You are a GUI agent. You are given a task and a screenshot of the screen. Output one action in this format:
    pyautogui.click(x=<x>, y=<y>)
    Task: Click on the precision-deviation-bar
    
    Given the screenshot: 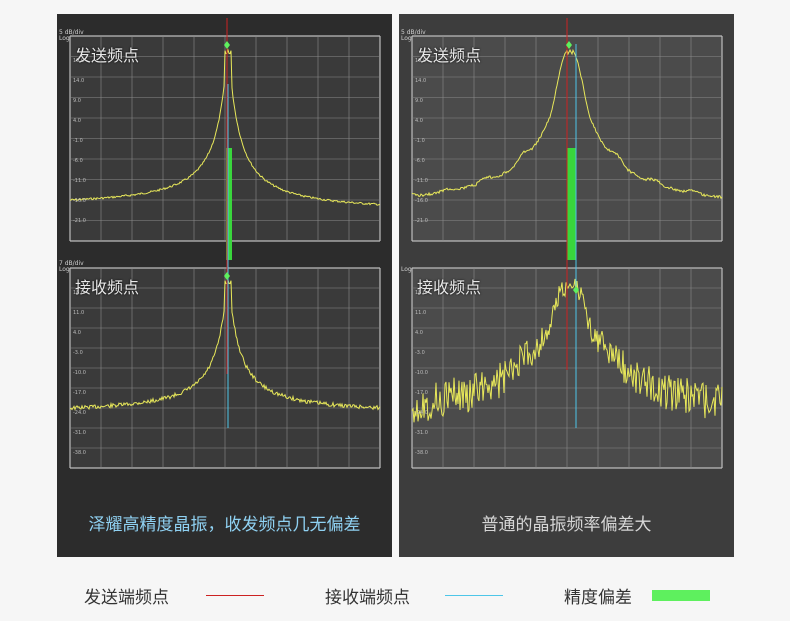 What is the action you would take?
    pyautogui.click(x=571, y=204)
    